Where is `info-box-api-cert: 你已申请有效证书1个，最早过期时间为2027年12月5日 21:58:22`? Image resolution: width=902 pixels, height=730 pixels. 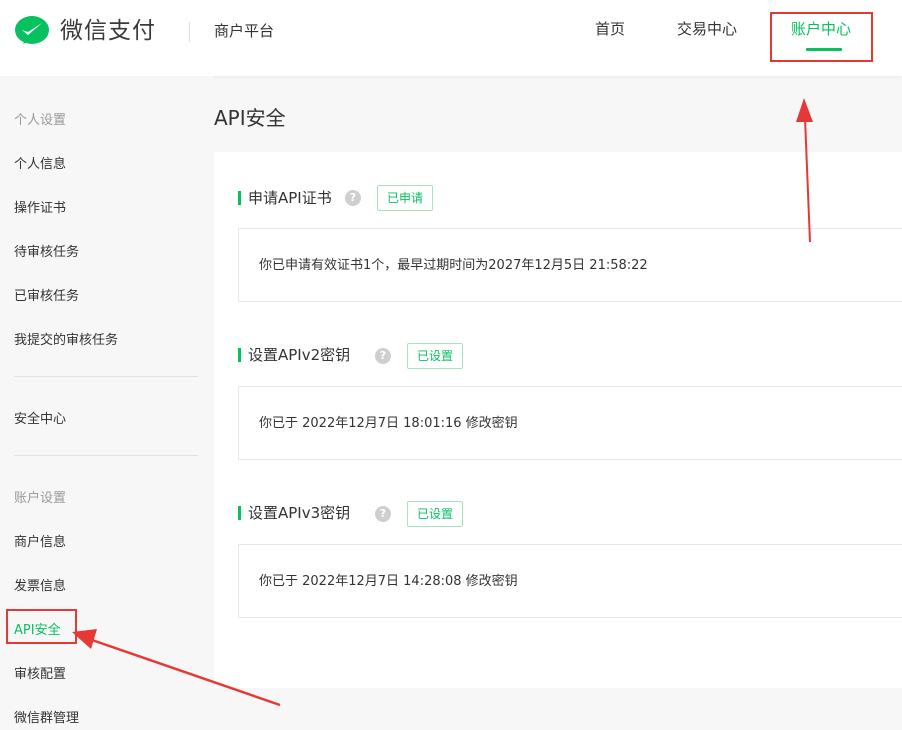
info-box-api-cert: 你已申请有效证书1个，最早过期时间为2027年12月5日 21:58:22 is located at coordinates (570, 265).